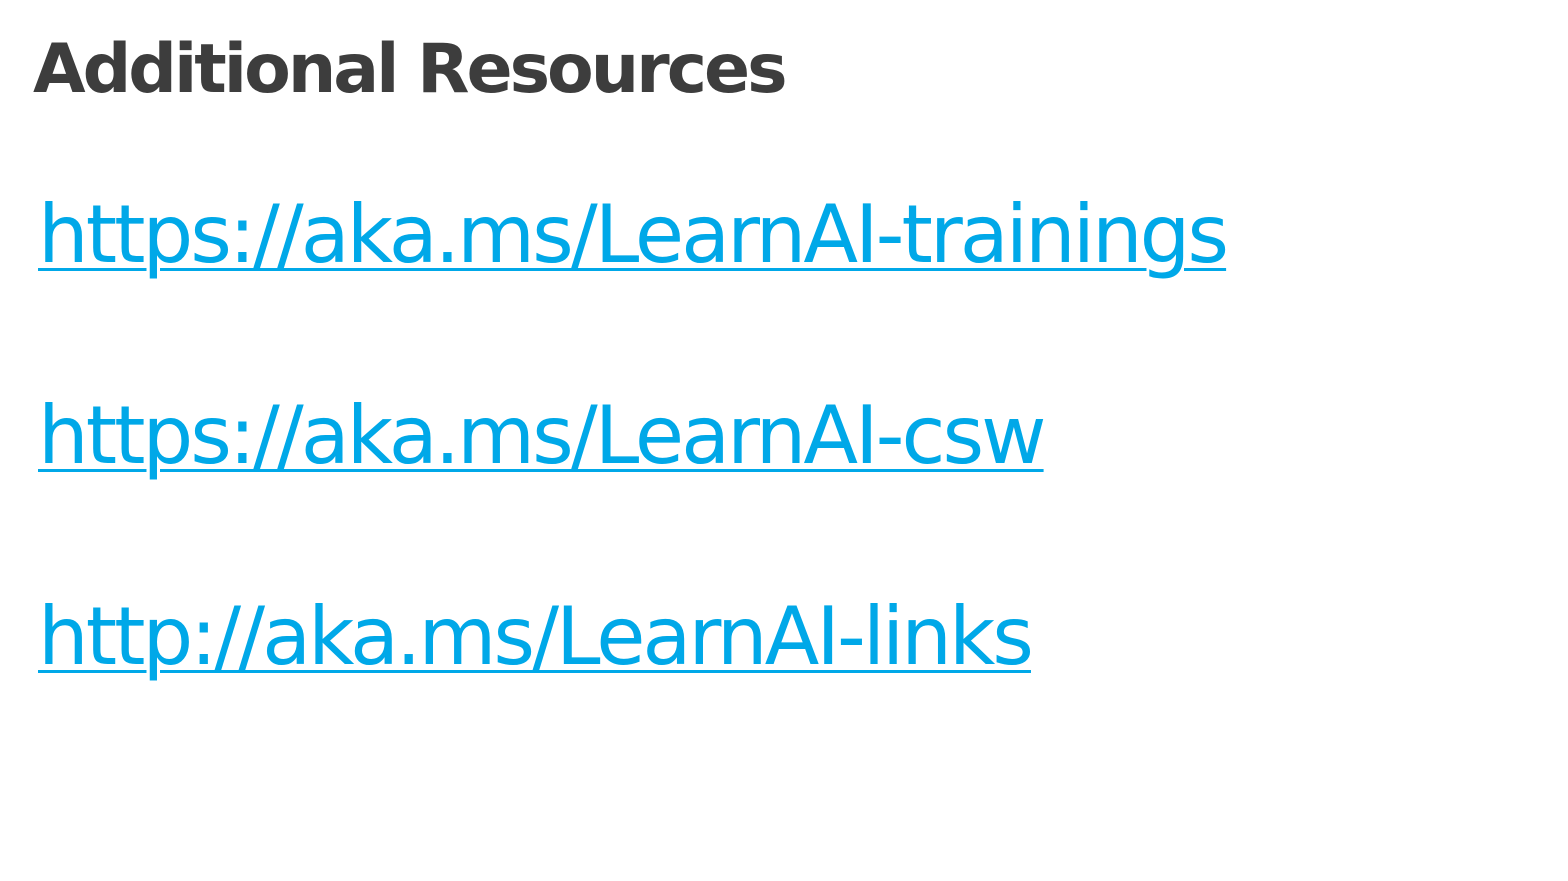 This screenshot has width=1568, height=881. Describe the element at coordinates (542, 436) in the screenshot. I see `learnai-csw-link: https://aka.ms/LearnAI-csw` at that location.